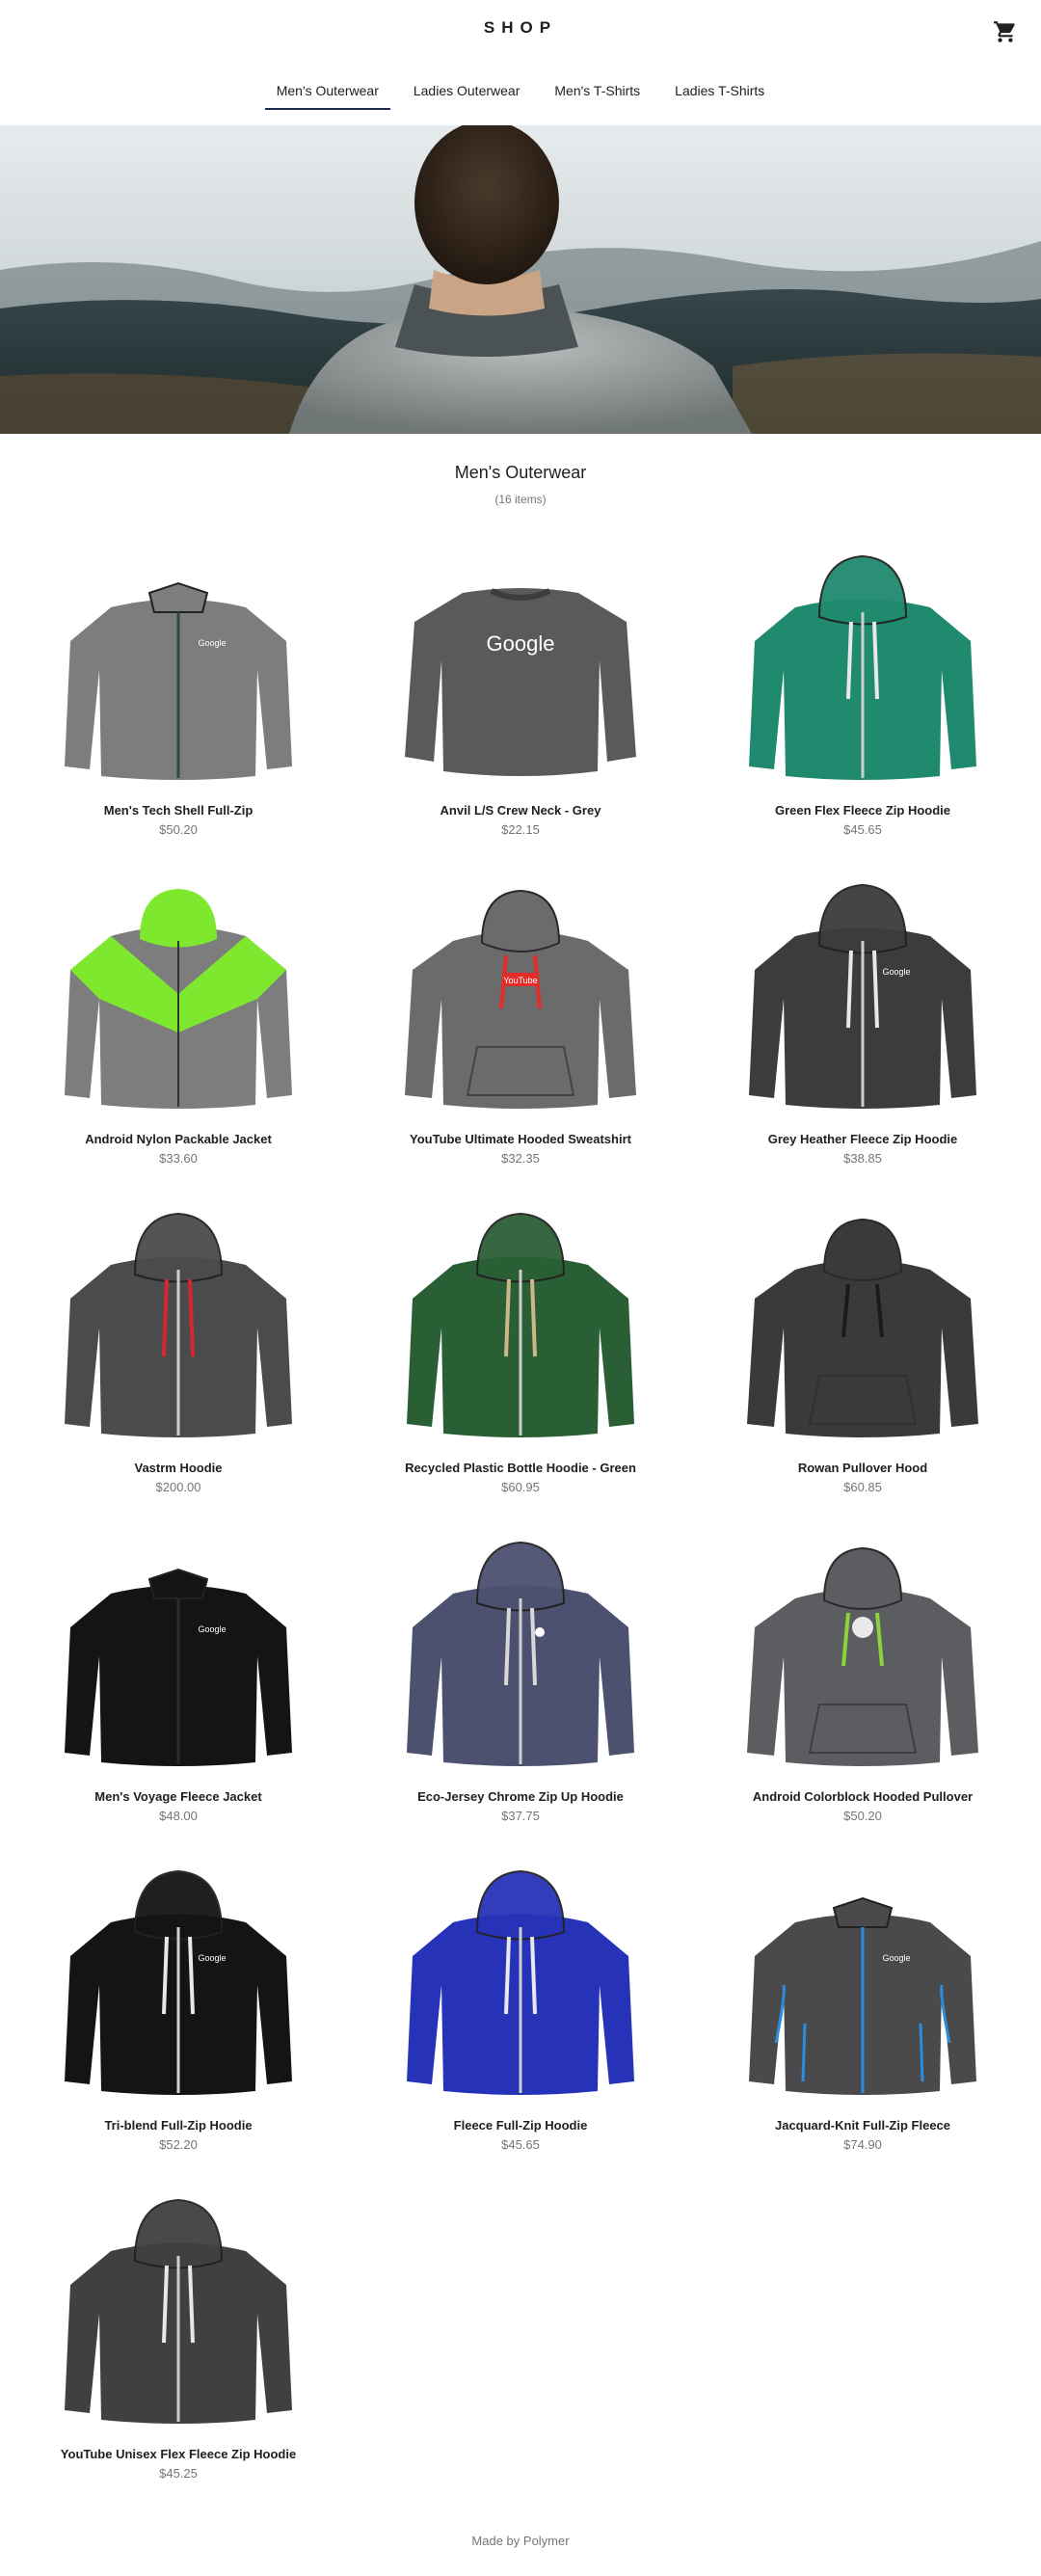 The width and height of the screenshot is (1041, 2576). What do you see at coordinates (178, 2145) in the screenshot?
I see `product-price: $52.20` at bounding box center [178, 2145].